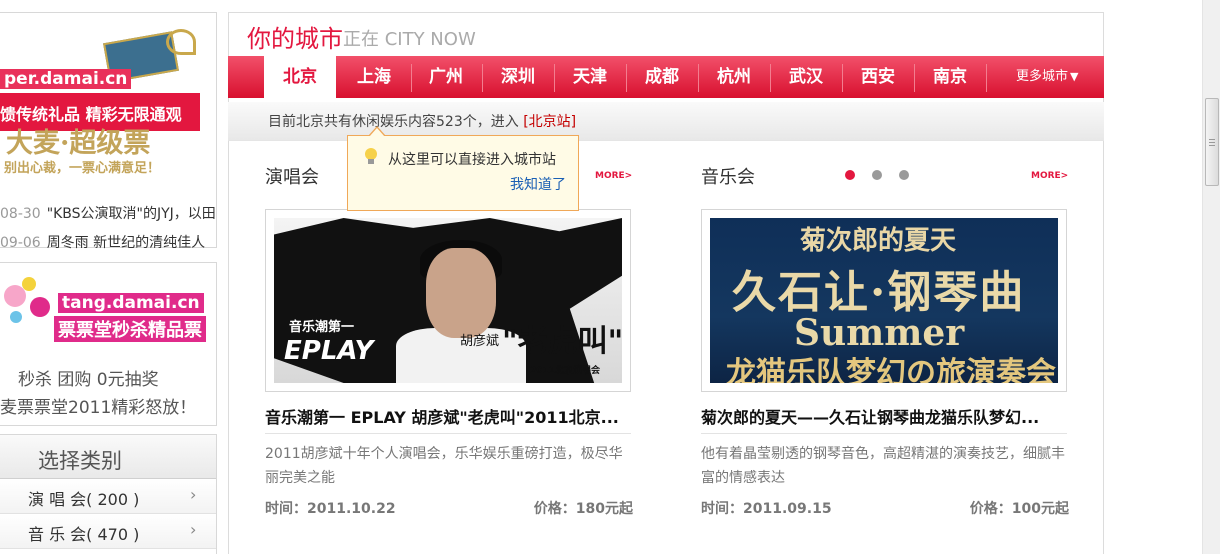 The image size is (1220, 554). Describe the element at coordinates (806, 77) in the screenshot. I see `city-tab-wuhan: 武汉` at that location.